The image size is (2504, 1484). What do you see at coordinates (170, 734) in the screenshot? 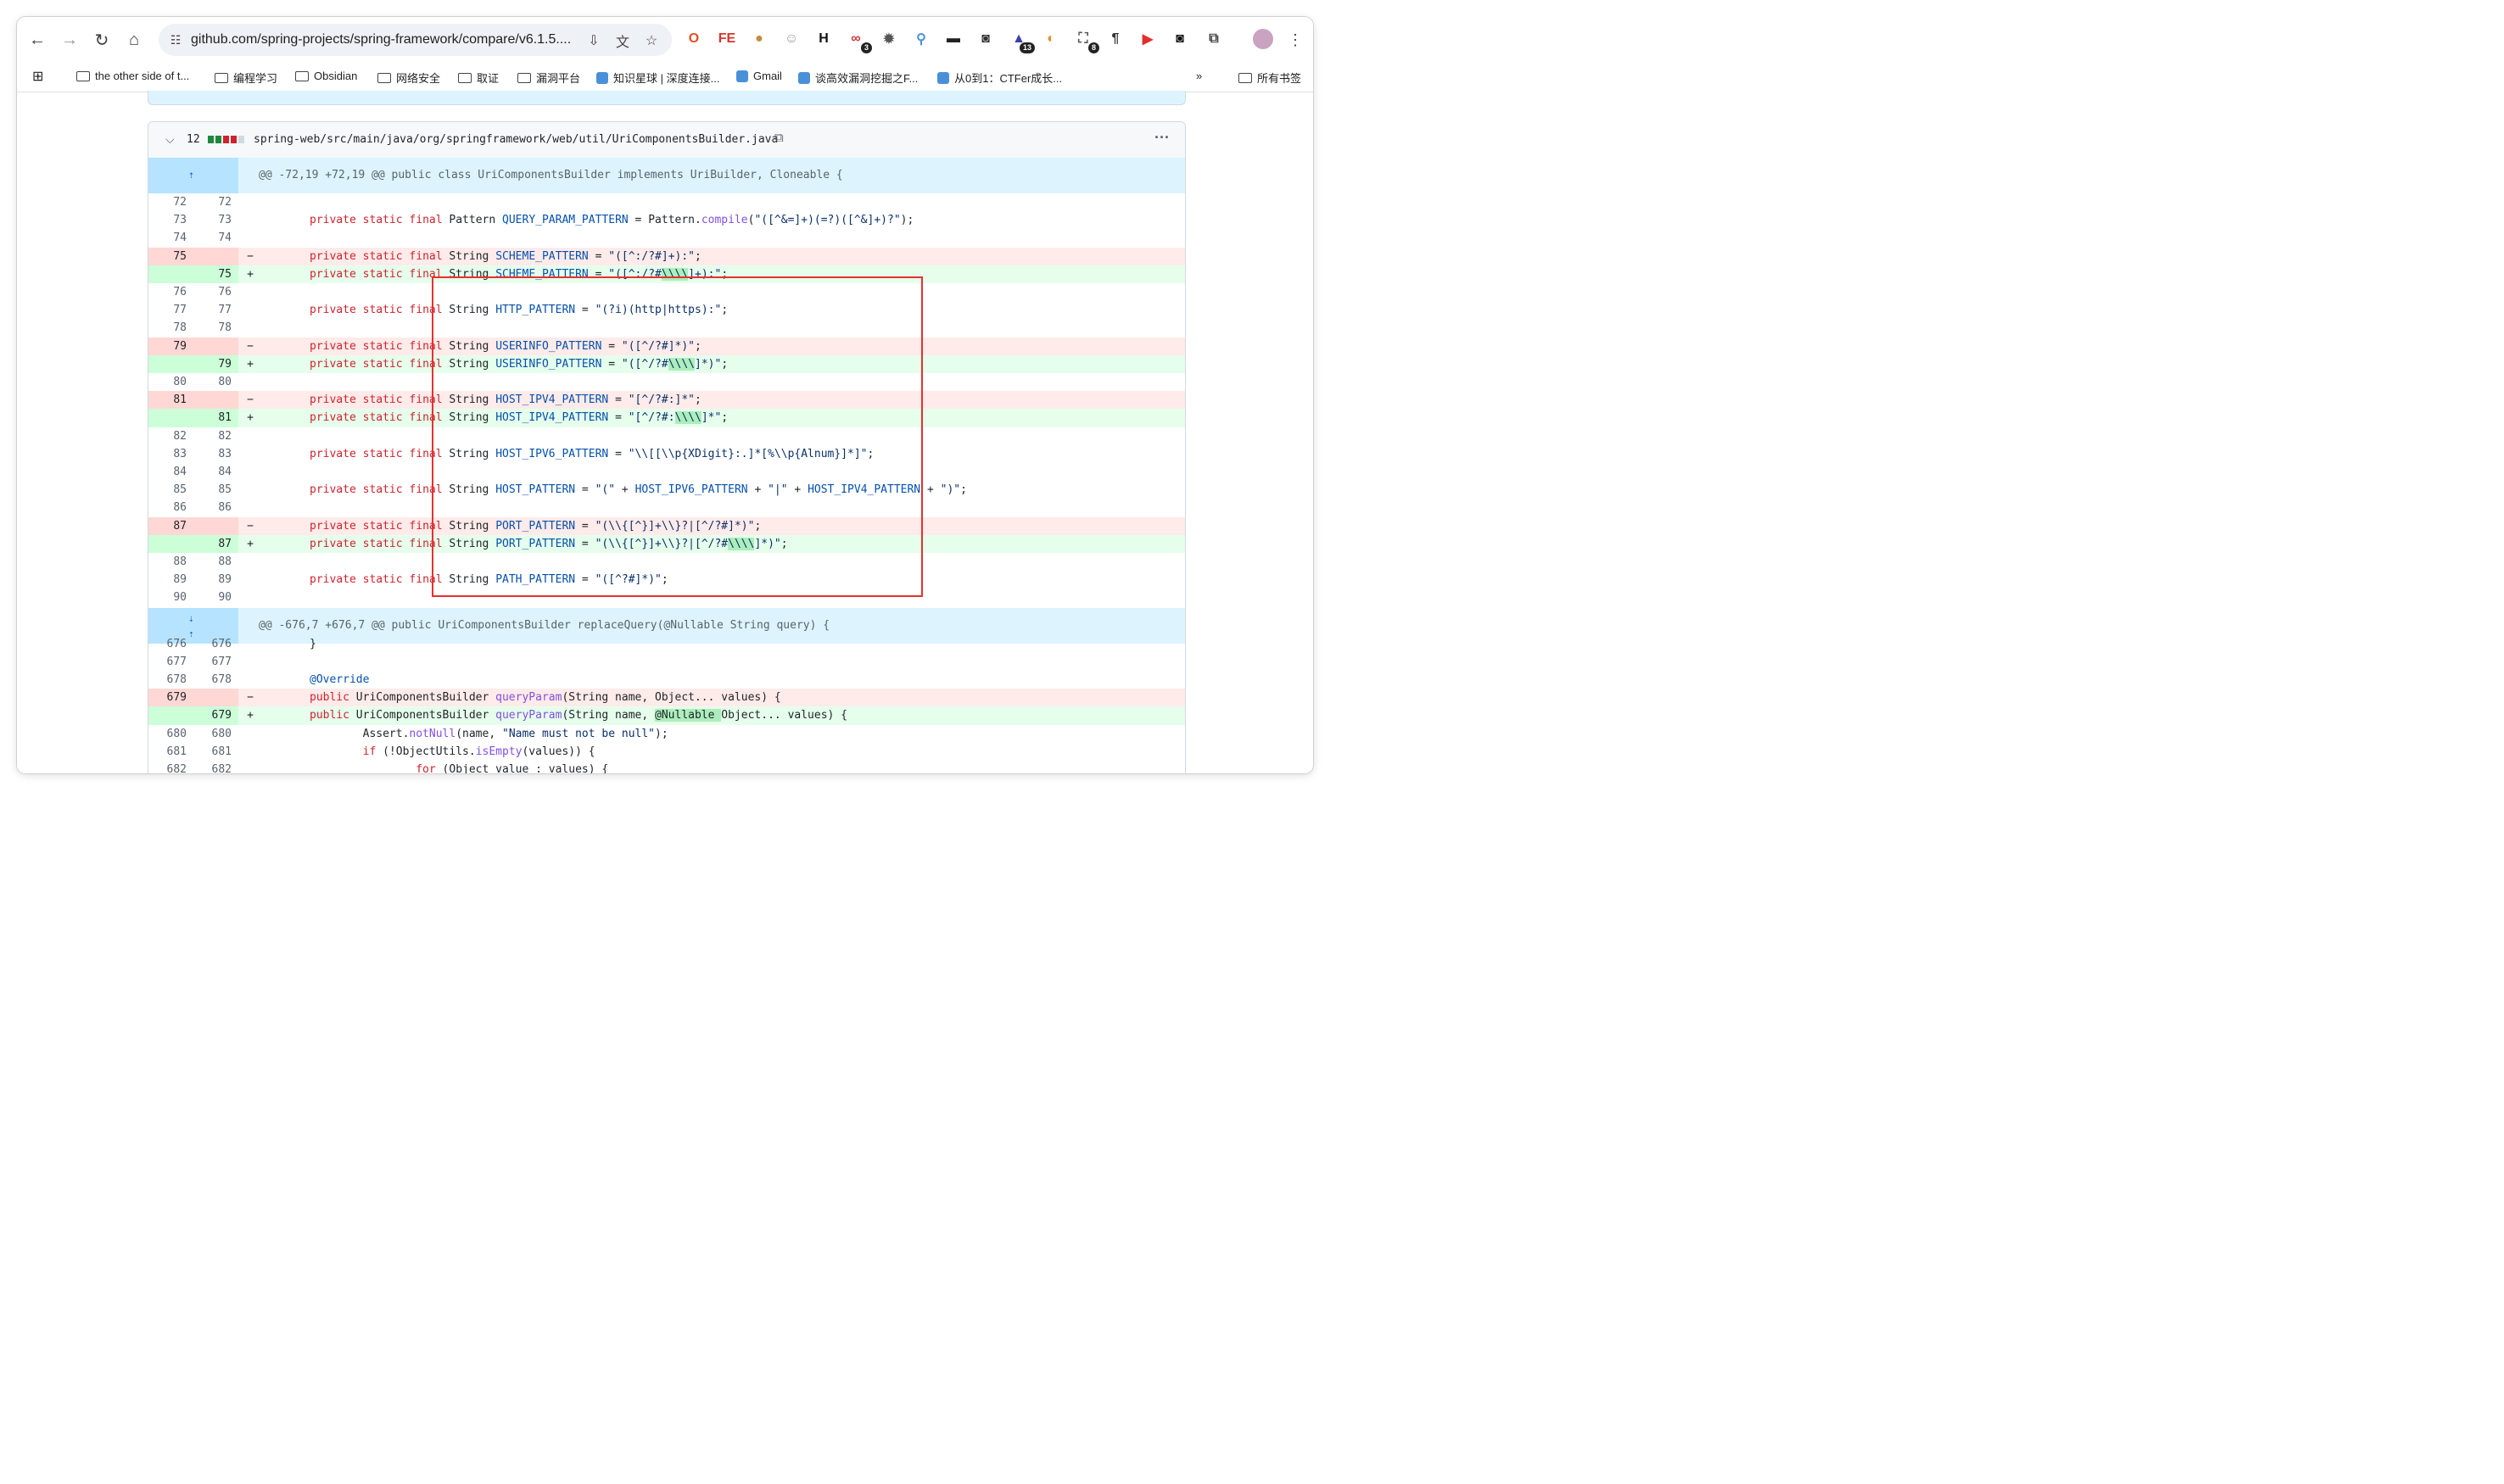
I see `old-line-number: 680` at bounding box center [170, 734].